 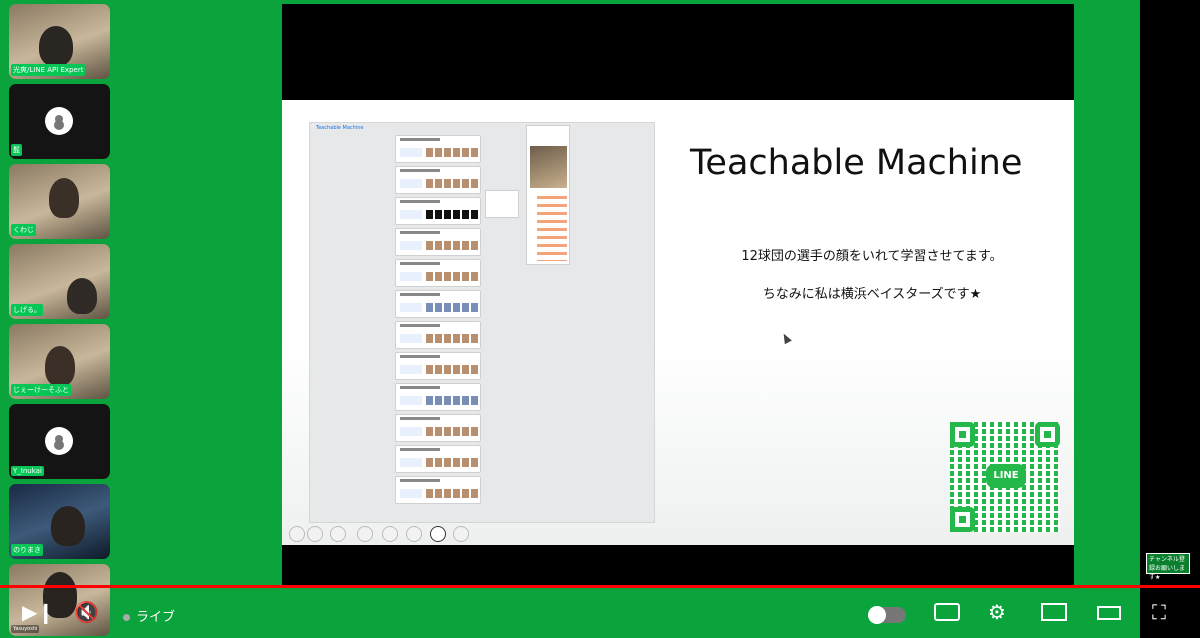 What do you see at coordinates (600, 614) in the screenshot?
I see `player-controls: ▶❙ 🔇 ライブ ⚙ ⛶` at bounding box center [600, 614].